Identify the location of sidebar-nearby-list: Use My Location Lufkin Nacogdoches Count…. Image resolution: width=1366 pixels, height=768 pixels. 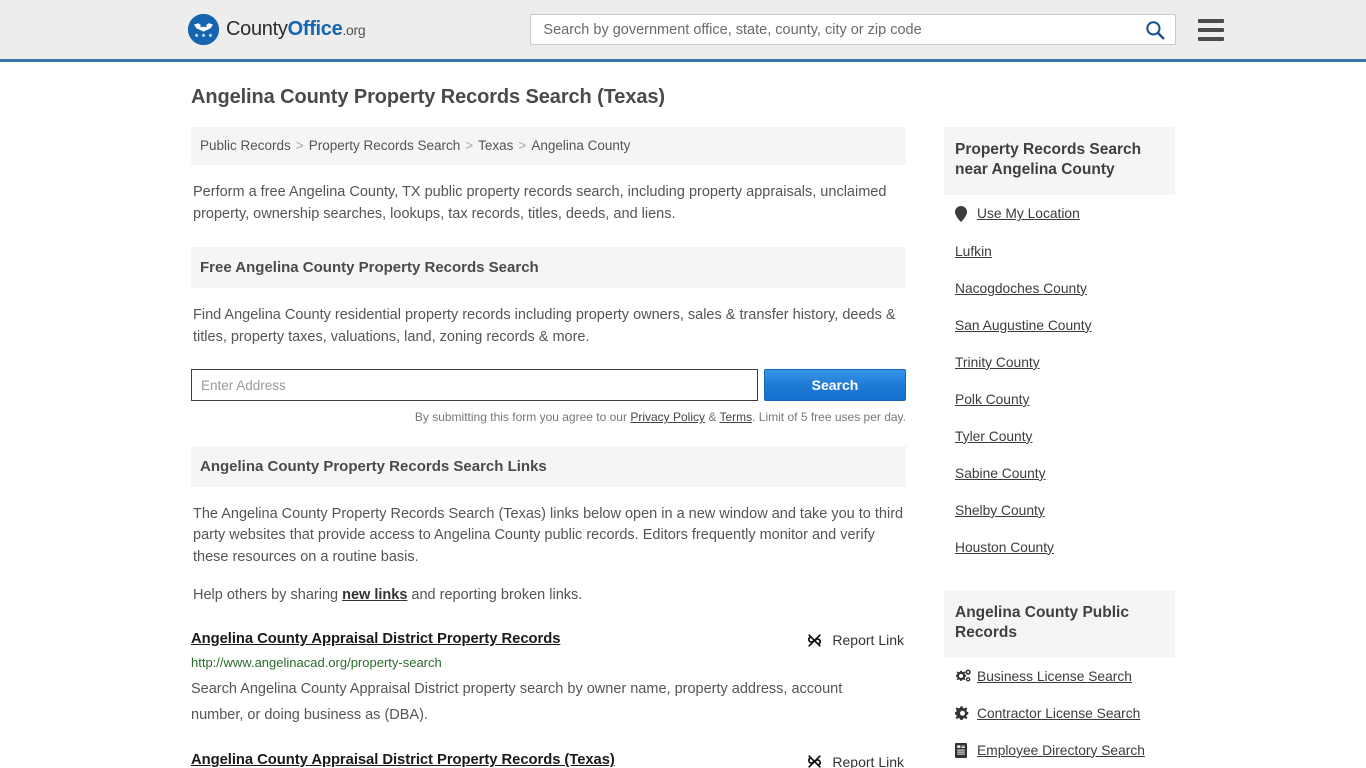
(1059, 380).